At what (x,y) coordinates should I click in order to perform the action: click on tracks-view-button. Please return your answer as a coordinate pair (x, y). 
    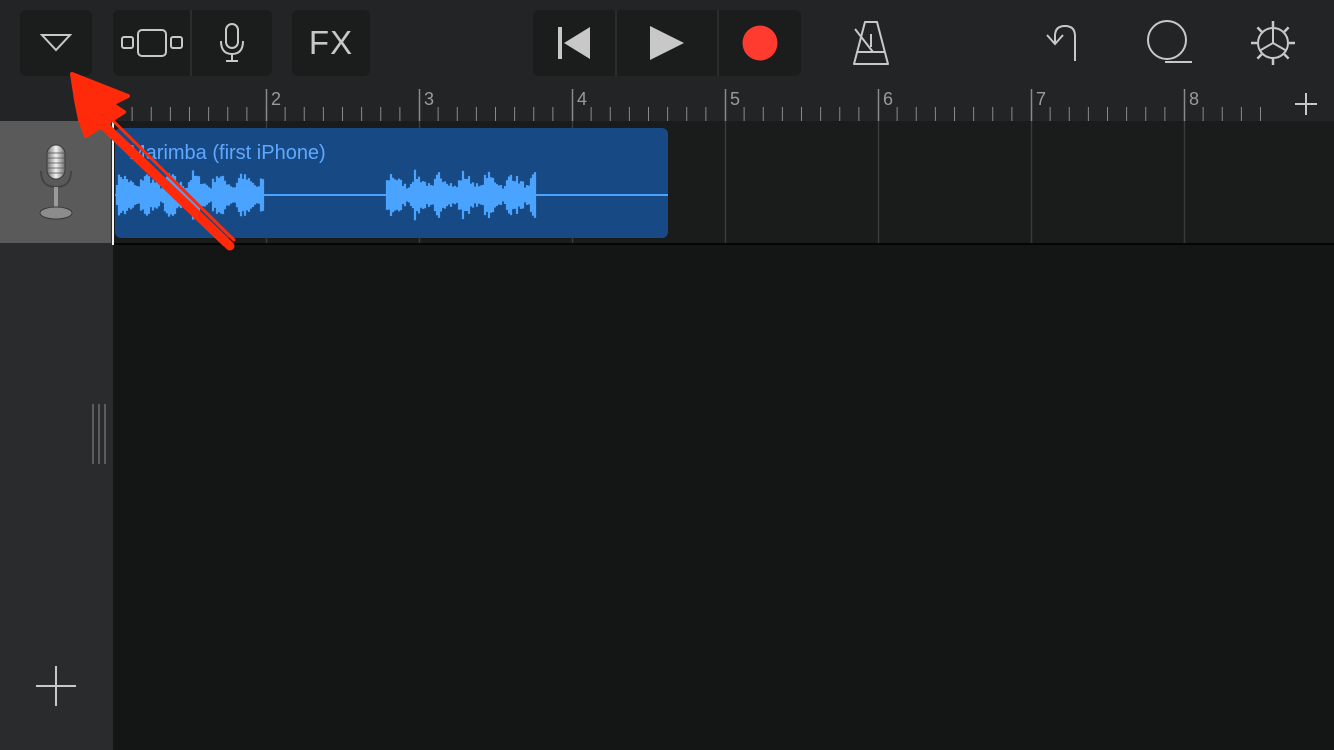
    Looking at the image, I should click on (151, 43).